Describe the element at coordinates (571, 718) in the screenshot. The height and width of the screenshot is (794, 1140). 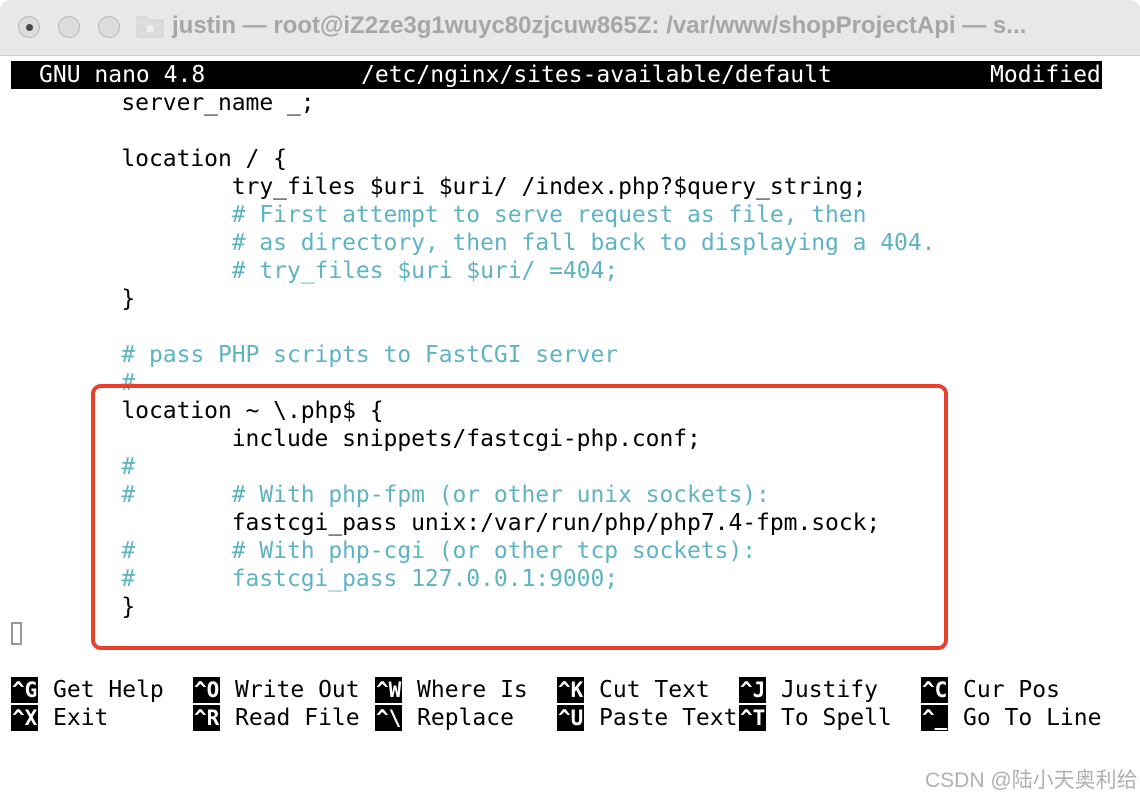
I see `shortcut-key: ^U` at that location.